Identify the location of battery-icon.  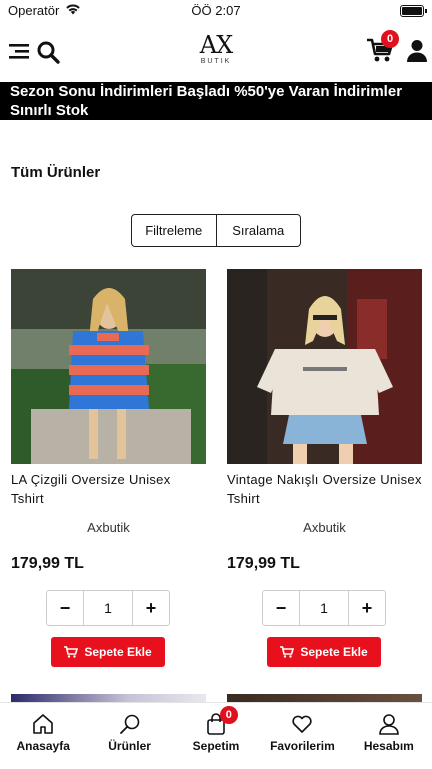
(413, 11).